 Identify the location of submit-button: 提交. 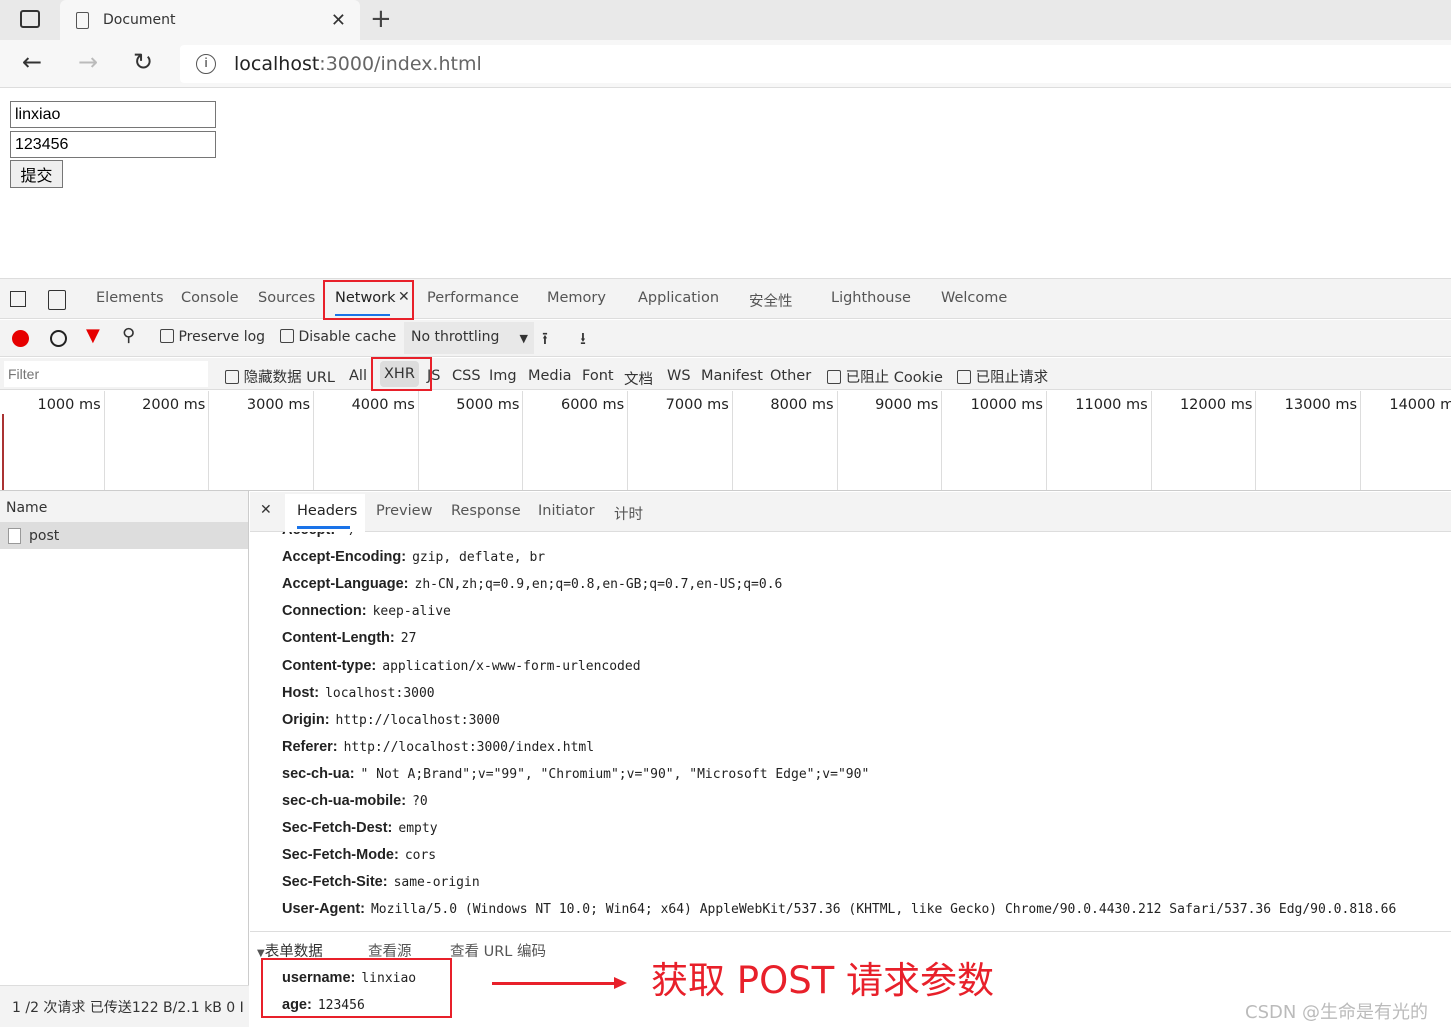
(36, 174).